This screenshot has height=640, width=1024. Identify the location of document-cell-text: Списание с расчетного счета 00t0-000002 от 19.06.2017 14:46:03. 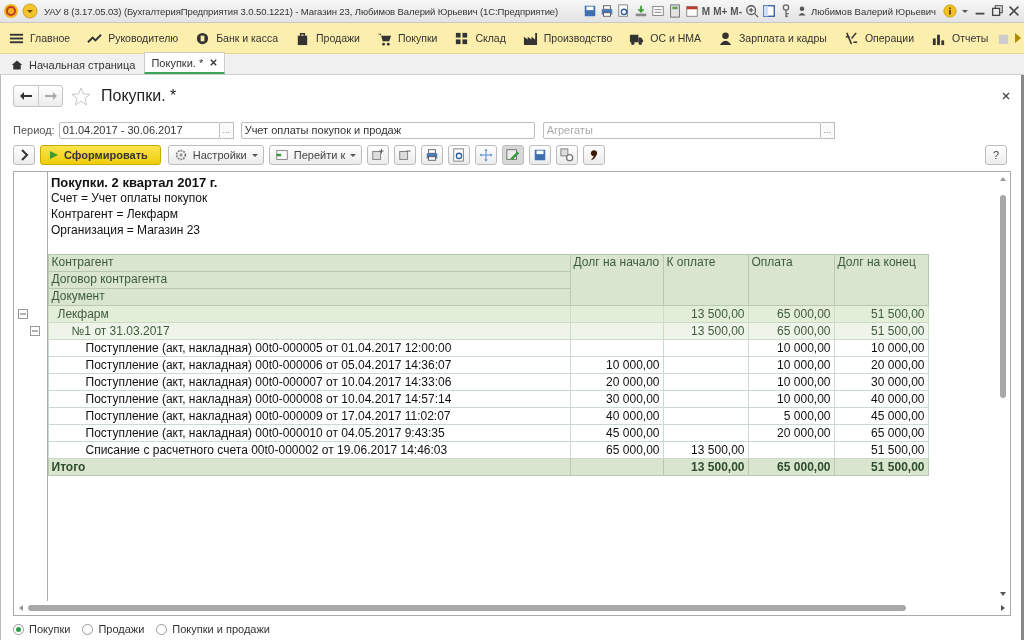
(266, 450).